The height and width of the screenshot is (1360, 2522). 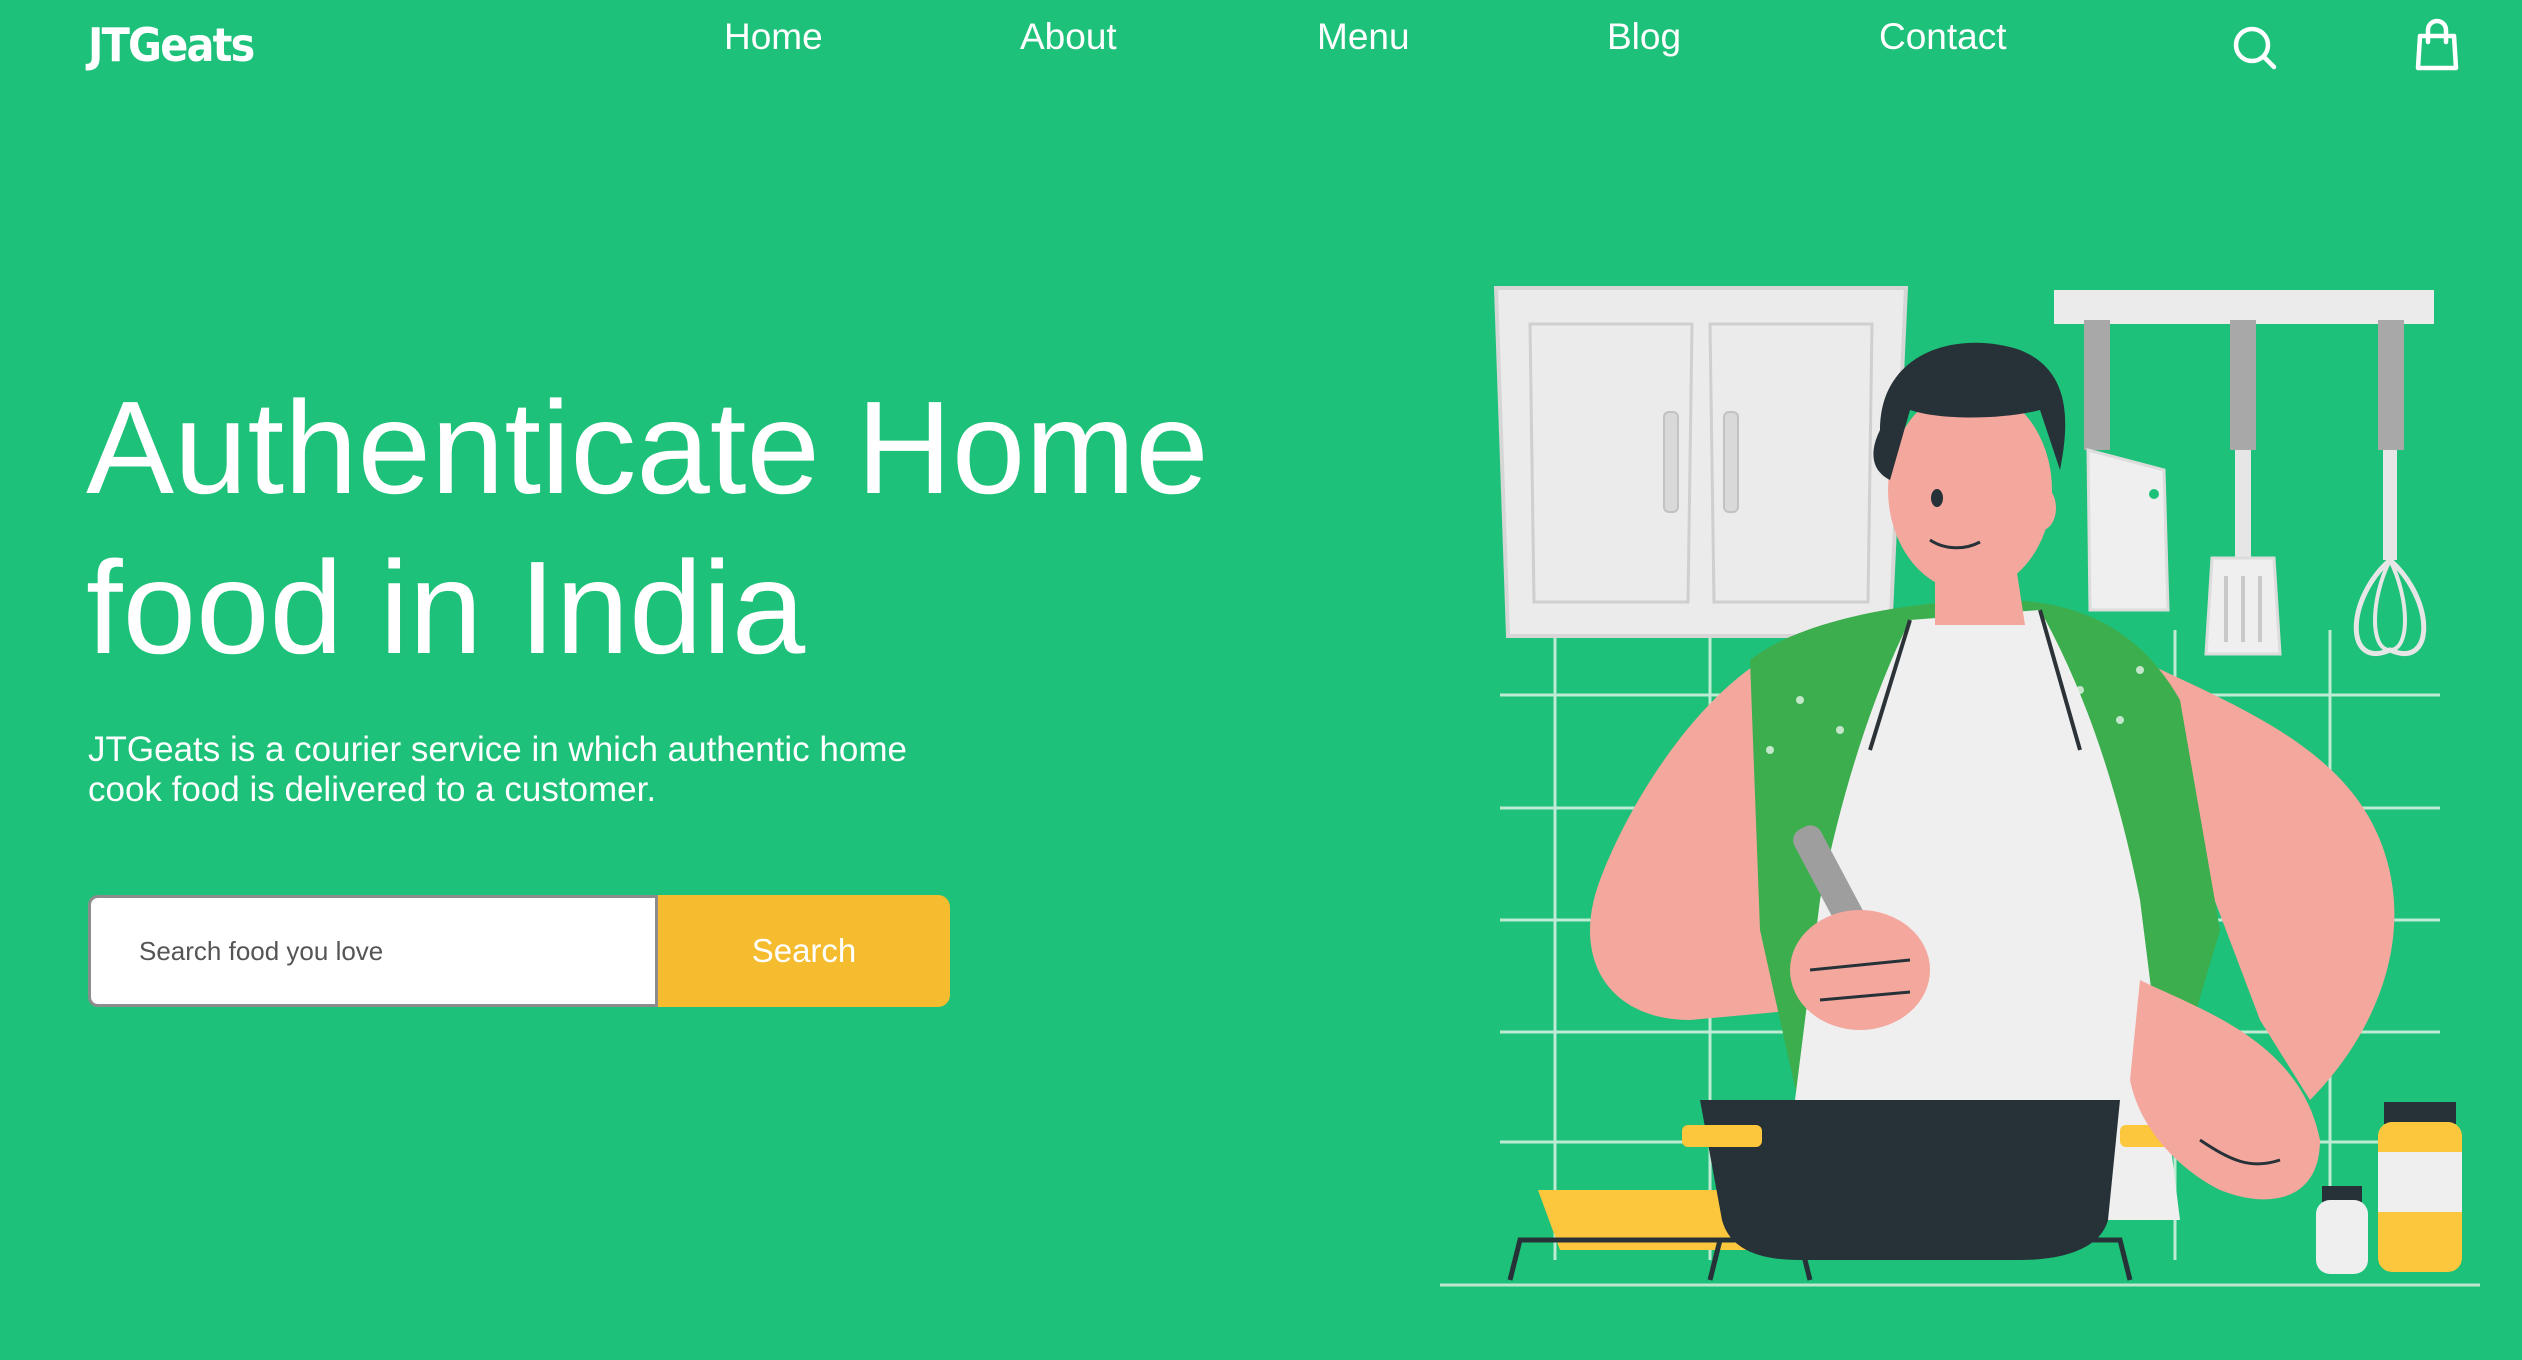 I want to click on food-search-form: Search, so click(x=519, y=951).